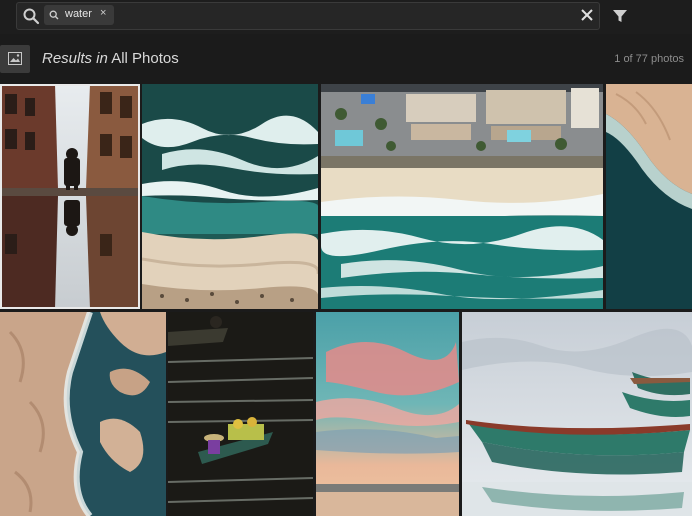  I want to click on results-count: 1 of 77 photos, so click(649, 59).